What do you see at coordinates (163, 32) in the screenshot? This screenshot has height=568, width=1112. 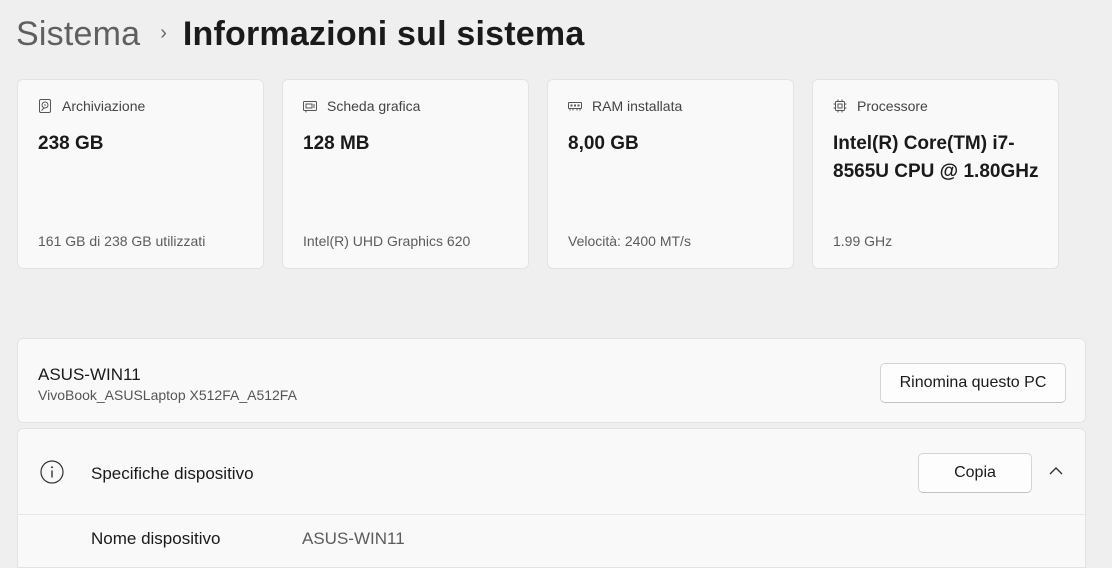 I see `chevron-right-icon: ›` at bounding box center [163, 32].